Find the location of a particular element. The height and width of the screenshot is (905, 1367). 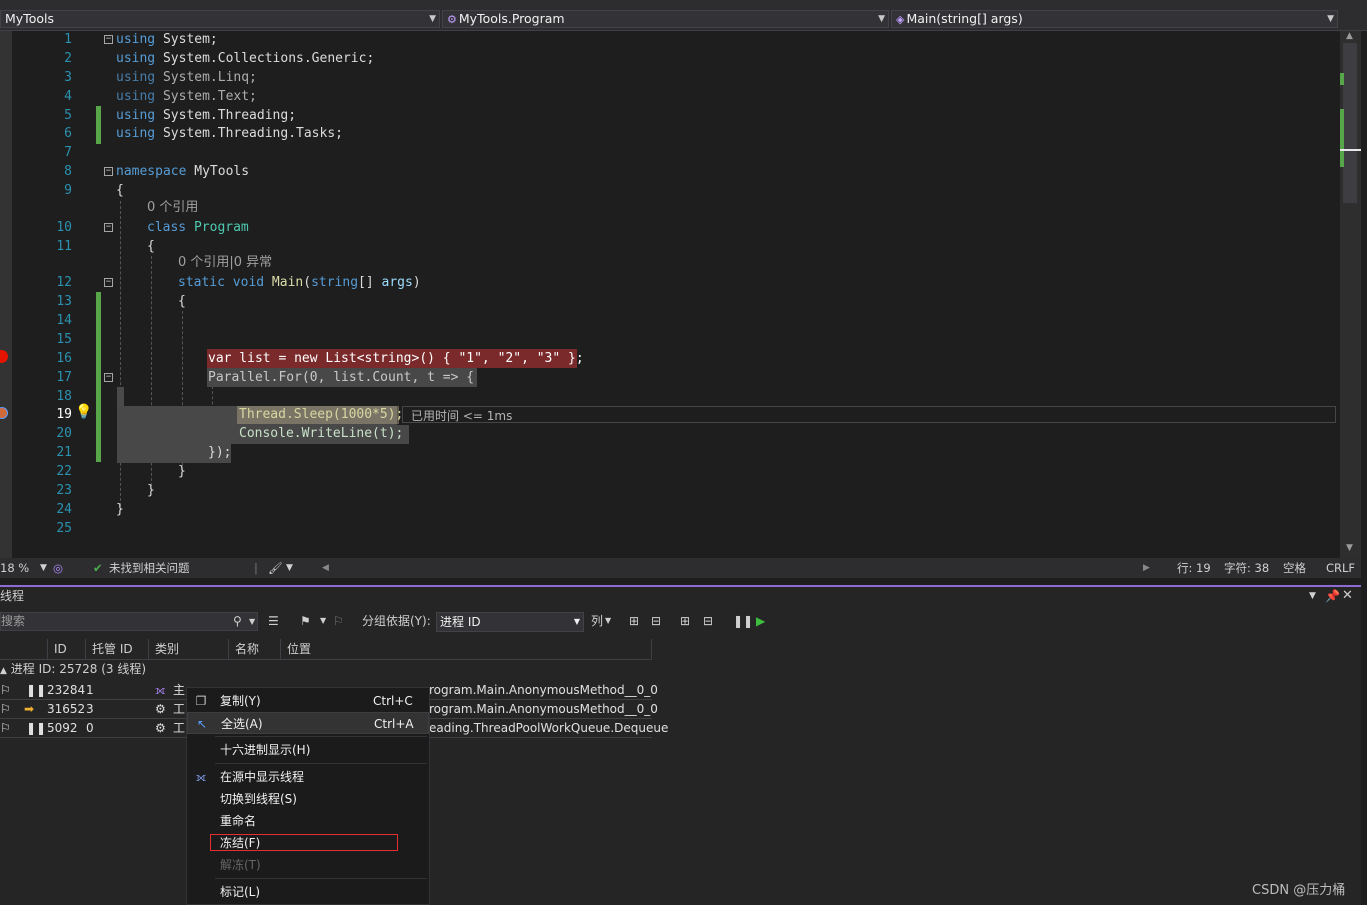

intellicode-icon: ◎ is located at coordinates (58, 568).